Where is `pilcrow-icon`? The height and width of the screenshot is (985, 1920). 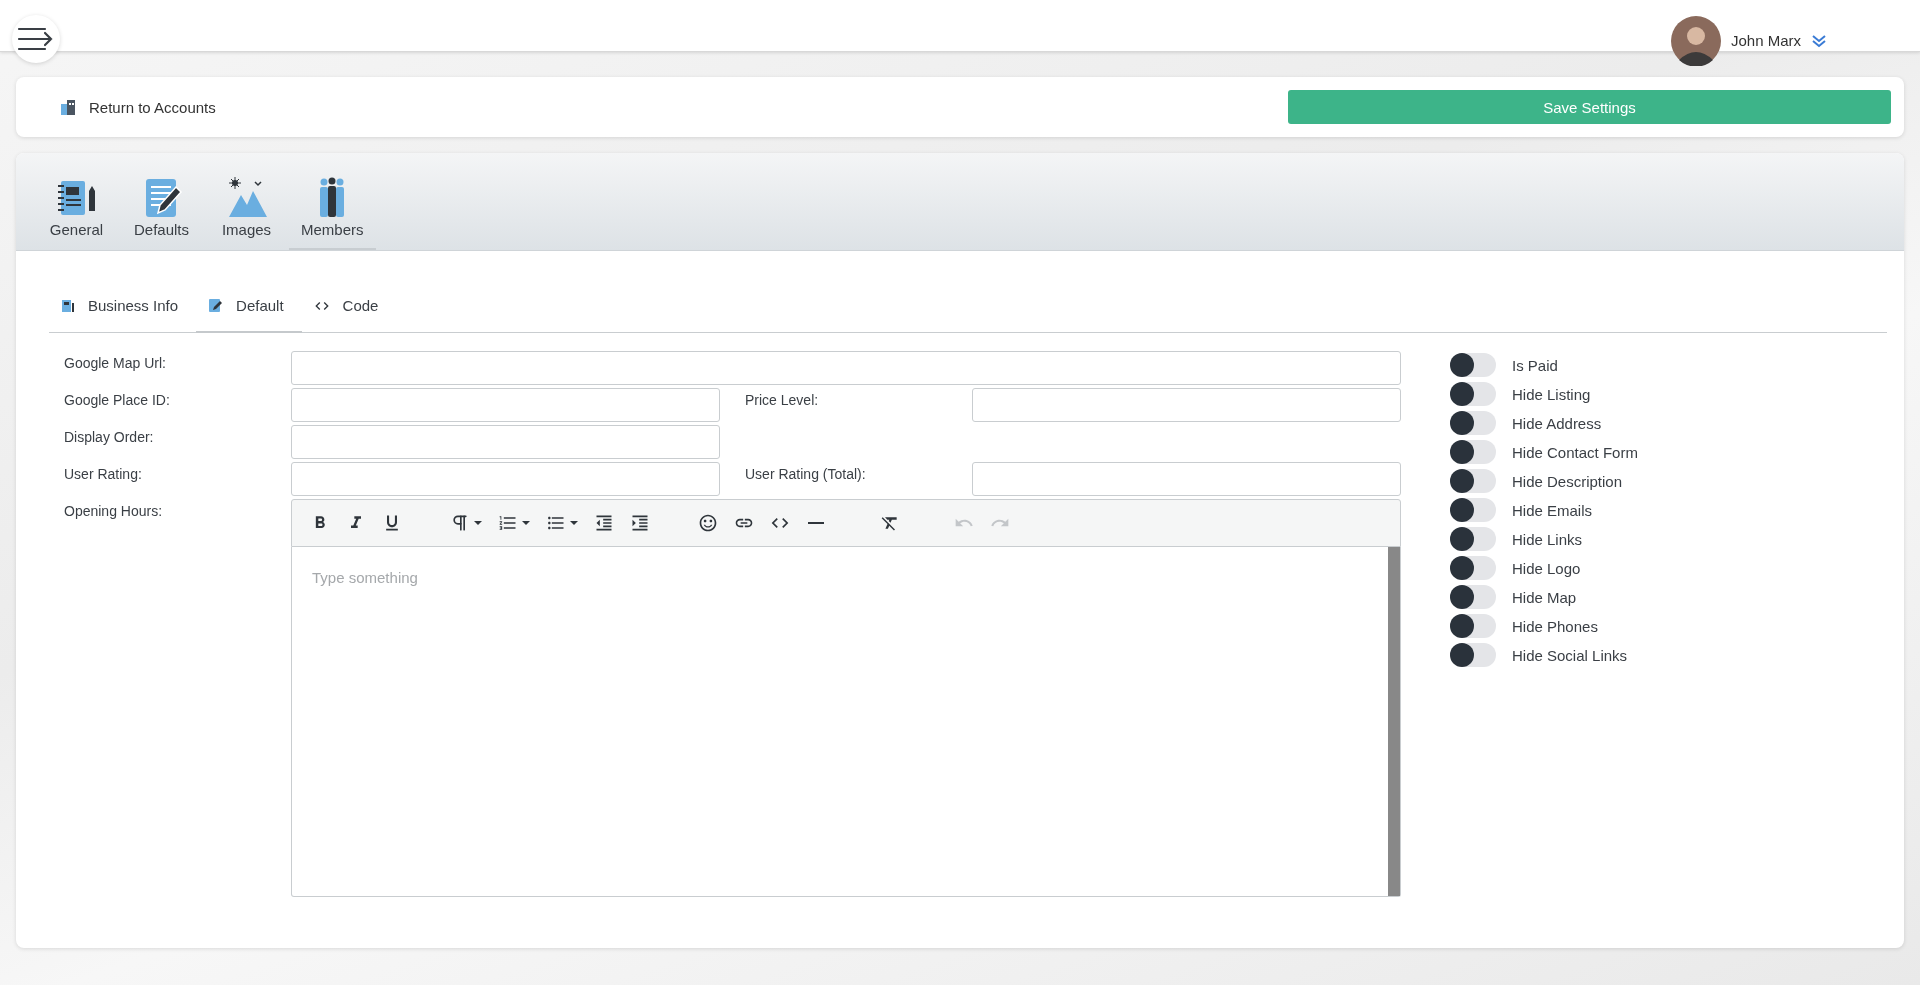
pilcrow-icon is located at coordinates (460, 523).